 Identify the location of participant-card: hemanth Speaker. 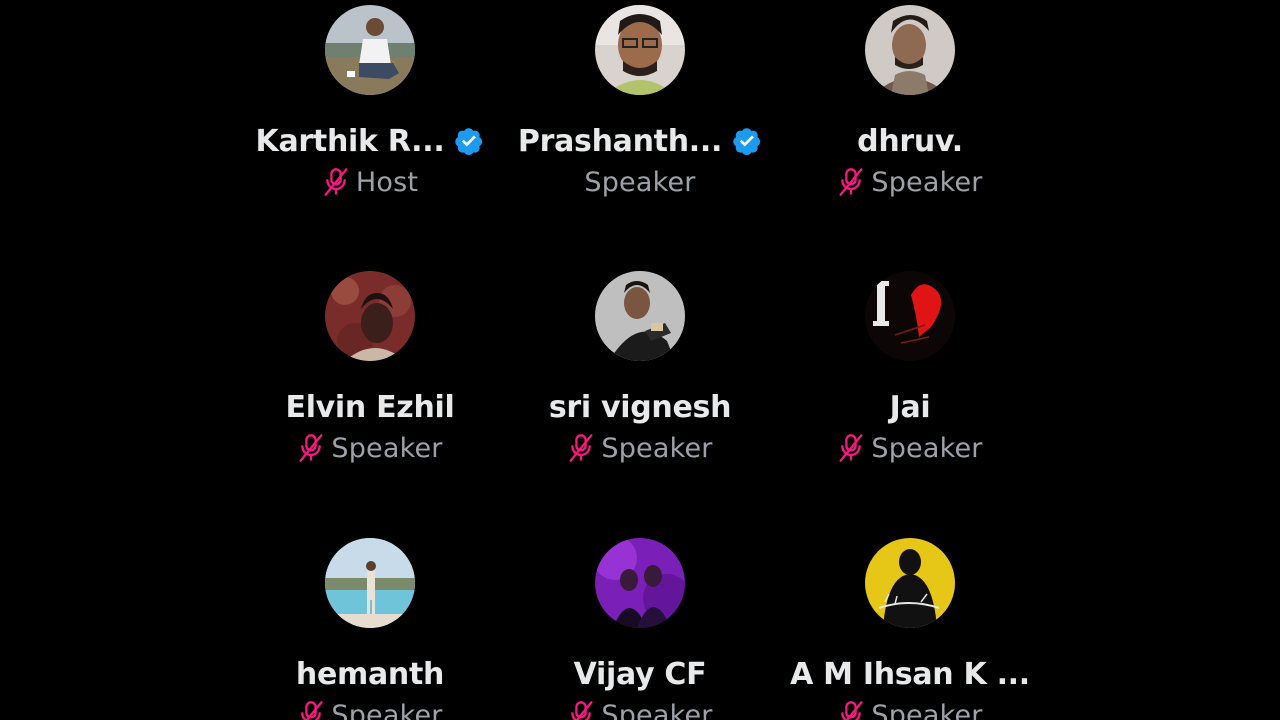
(370, 629).